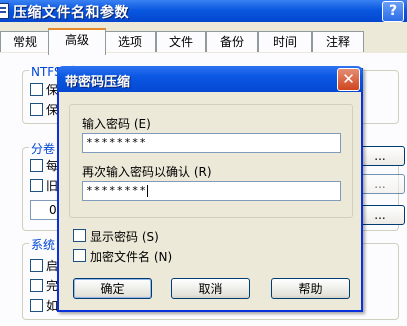 The image size is (407, 326). What do you see at coordinates (116, 124) in the screenshot?
I see `enter-password-label: 输入密码 (E)` at bounding box center [116, 124].